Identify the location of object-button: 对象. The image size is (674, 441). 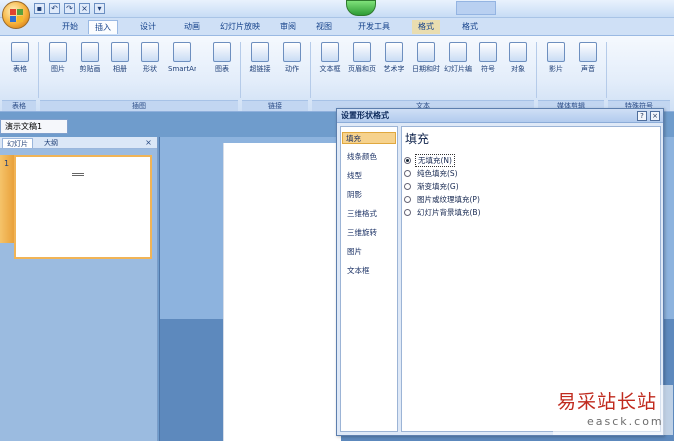
(518, 65).